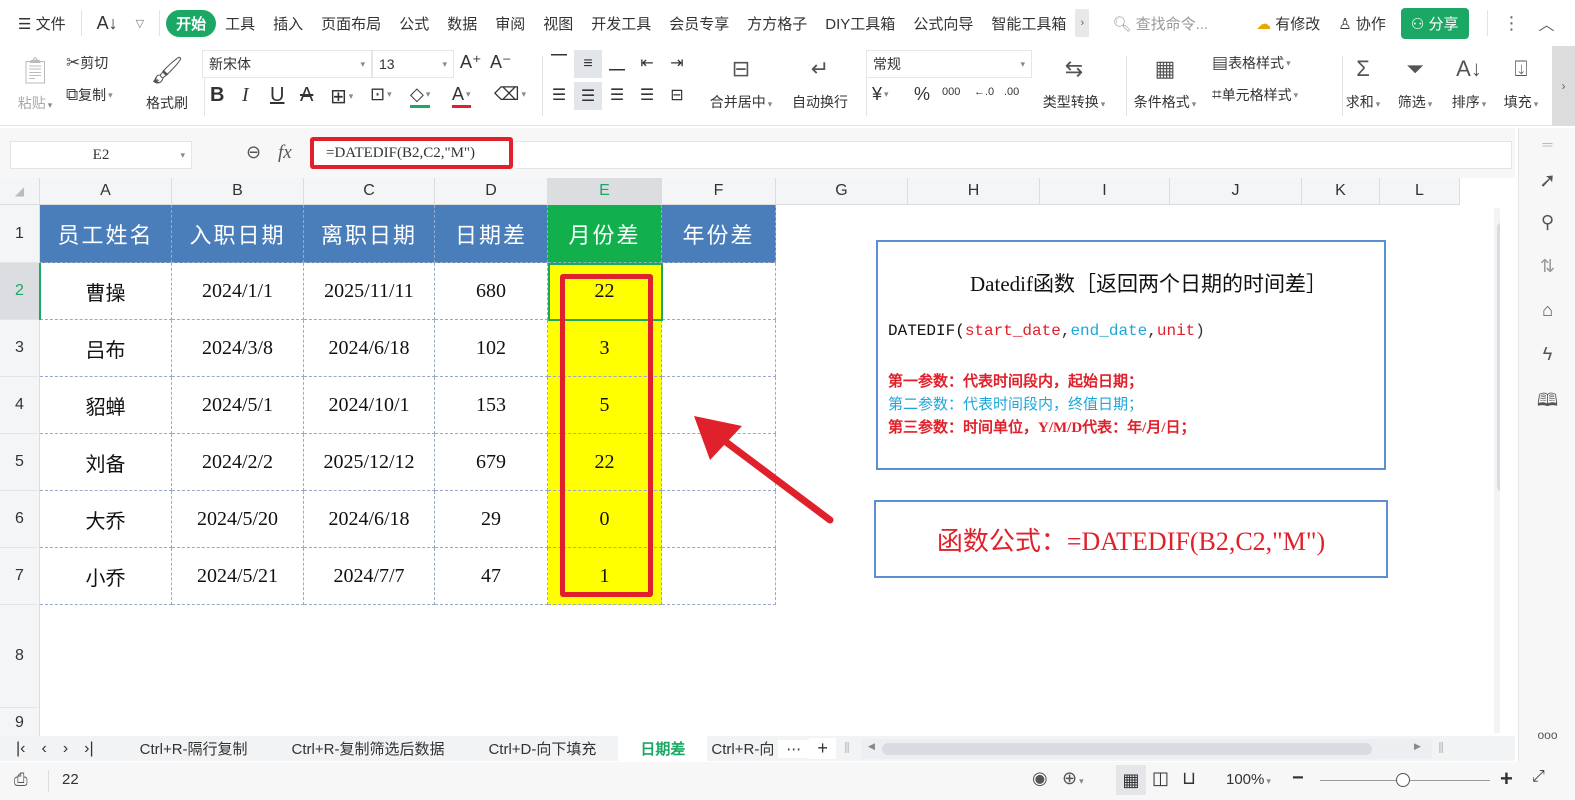 The image size is (1575, 800). Describe the element at coordinates (1028, 23) in the screenshot. I see `tab-smart-toolbox: 智能工具箱` at that location.